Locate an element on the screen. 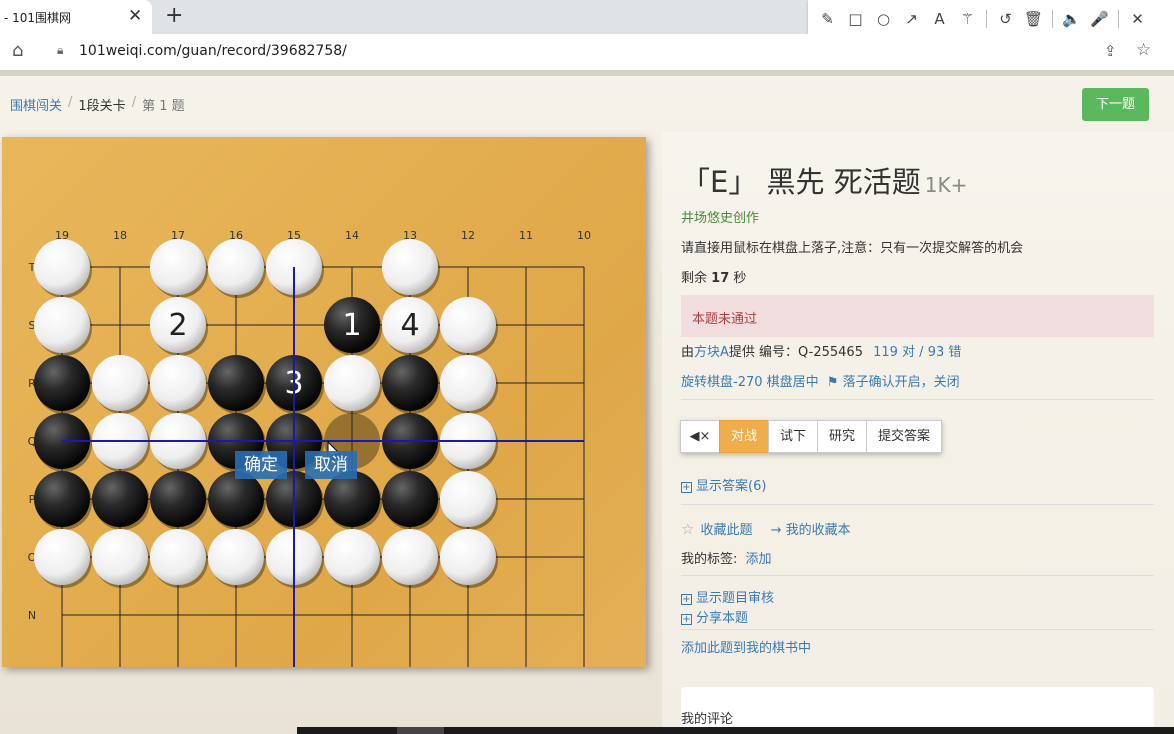  add-tag-link: 添加 is located at coordinates (759, 559).